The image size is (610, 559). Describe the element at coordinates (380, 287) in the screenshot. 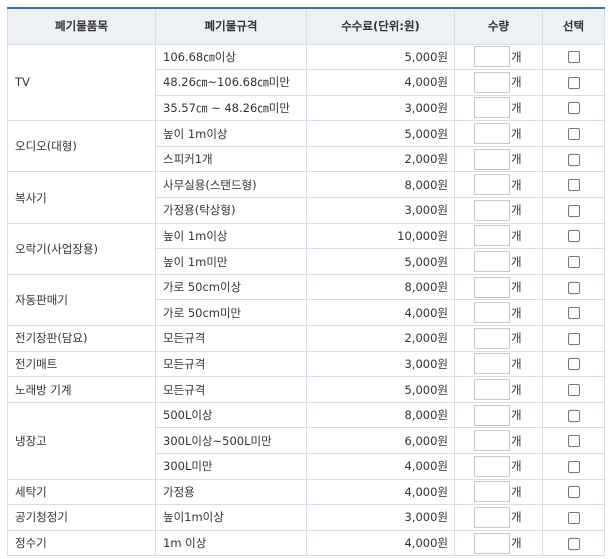

I see `fee-cell: 8,000원` at that location.